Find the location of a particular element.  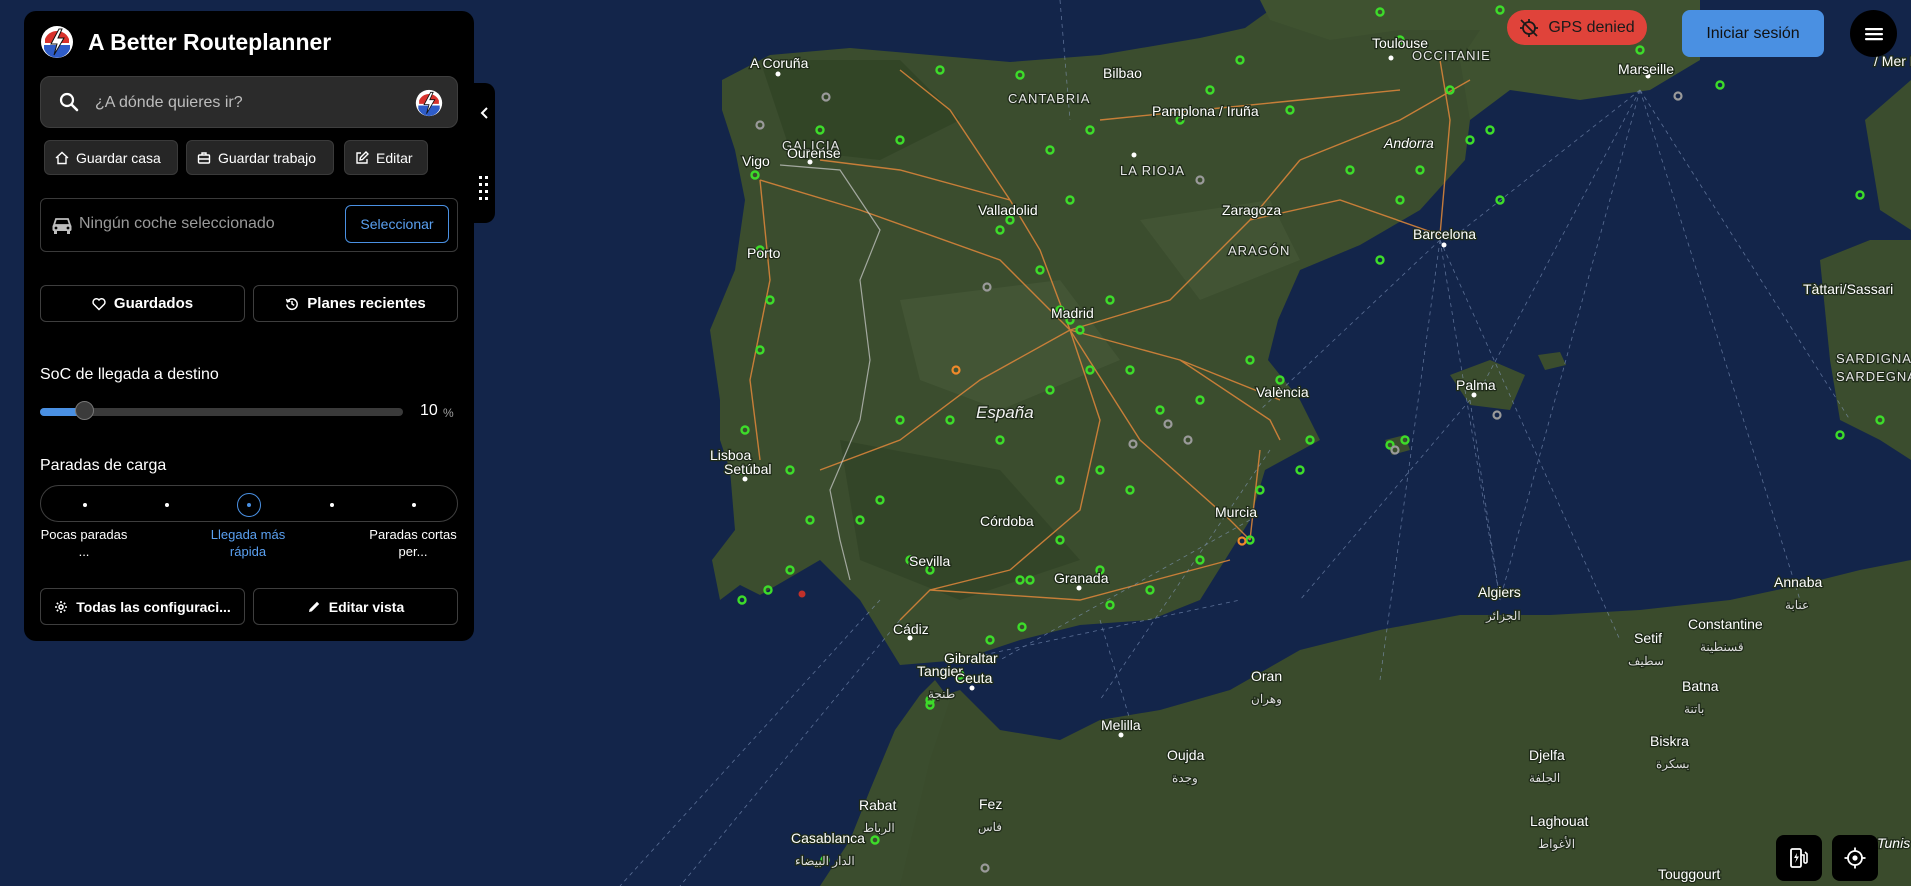

map-label: Melilla is located at coordinates (1121, 725).